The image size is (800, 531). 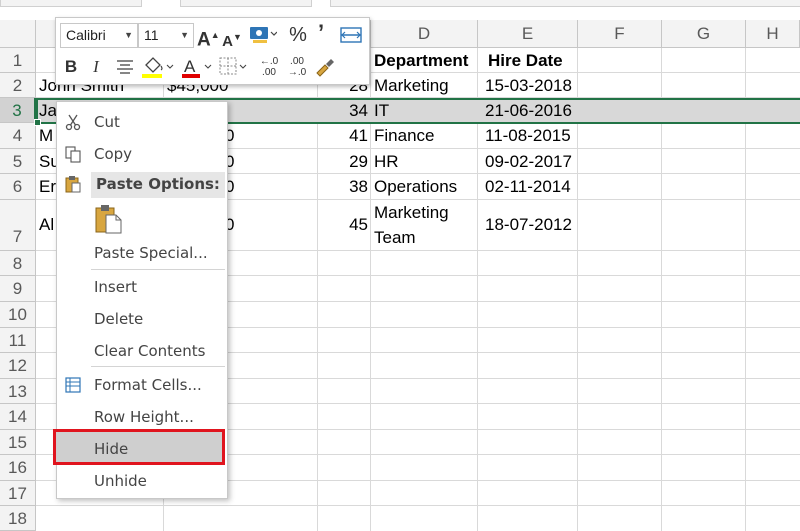 What do you see at coordinates (142, 154) in the screenshot?
I see `menu-item-copy: Copy` at bounding box center [142, 154].